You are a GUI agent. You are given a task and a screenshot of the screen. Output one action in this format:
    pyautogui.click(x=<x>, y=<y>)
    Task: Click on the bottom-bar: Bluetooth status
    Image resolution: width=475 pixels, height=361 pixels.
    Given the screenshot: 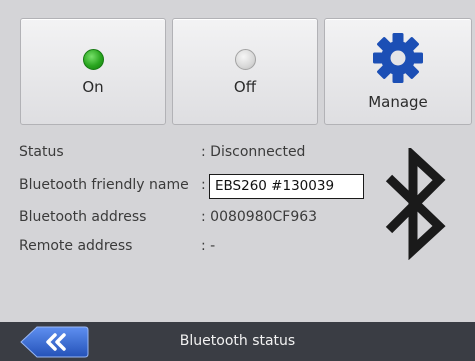 What is the action you would take?
    pyautogui.click(x=237, y=341)
    